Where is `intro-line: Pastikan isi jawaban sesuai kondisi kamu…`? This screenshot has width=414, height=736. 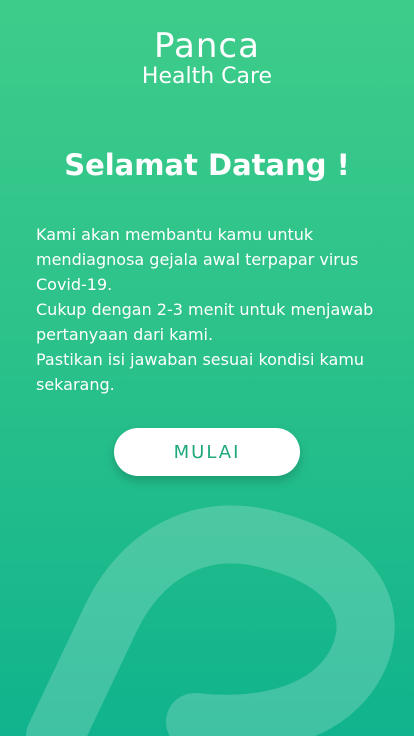 intro-line: Pastikan isi jawaban sesuai kondisi kamu… is located at coordinates (200, 372).